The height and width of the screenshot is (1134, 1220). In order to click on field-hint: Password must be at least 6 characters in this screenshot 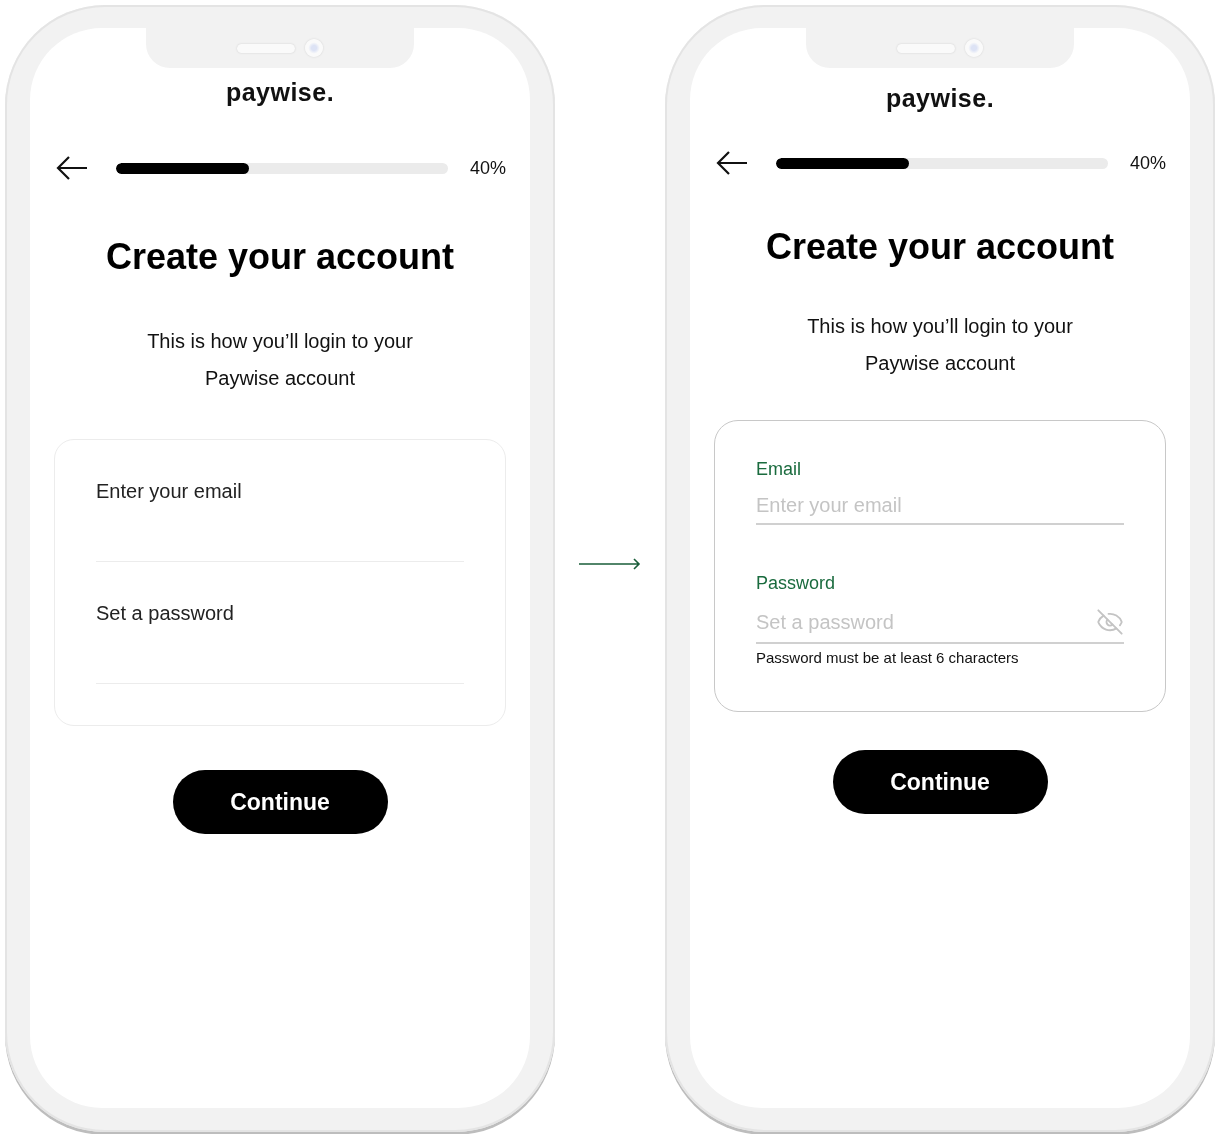, I will do `click(888, 657)`.